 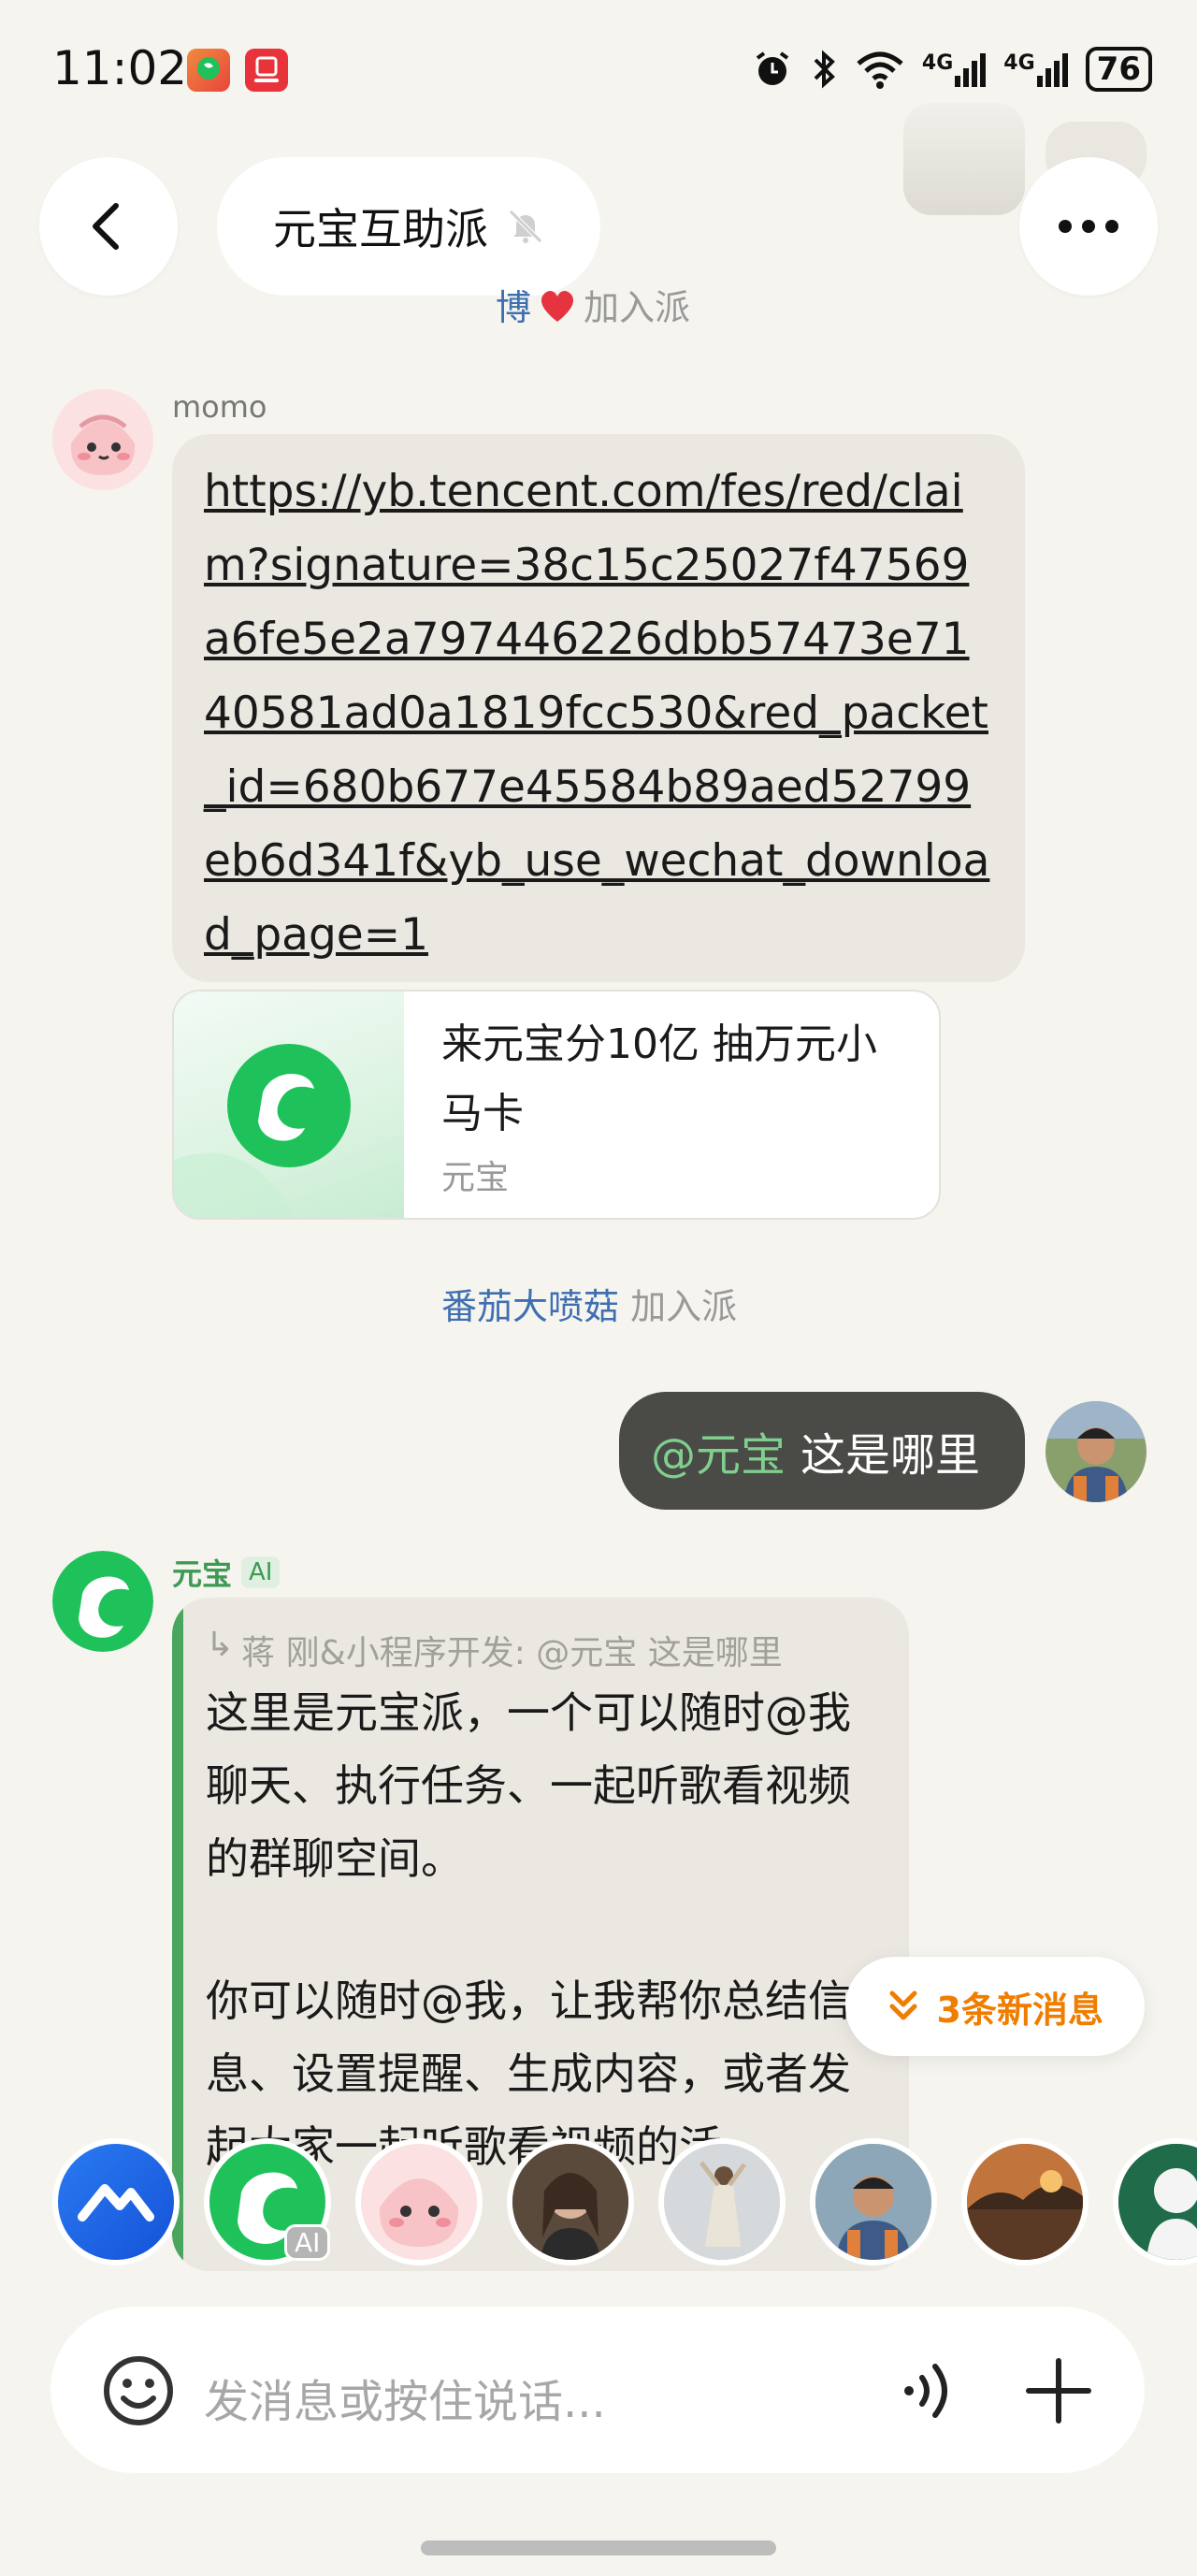 I want to click on home-indicator, so click(x=598, y=2547).